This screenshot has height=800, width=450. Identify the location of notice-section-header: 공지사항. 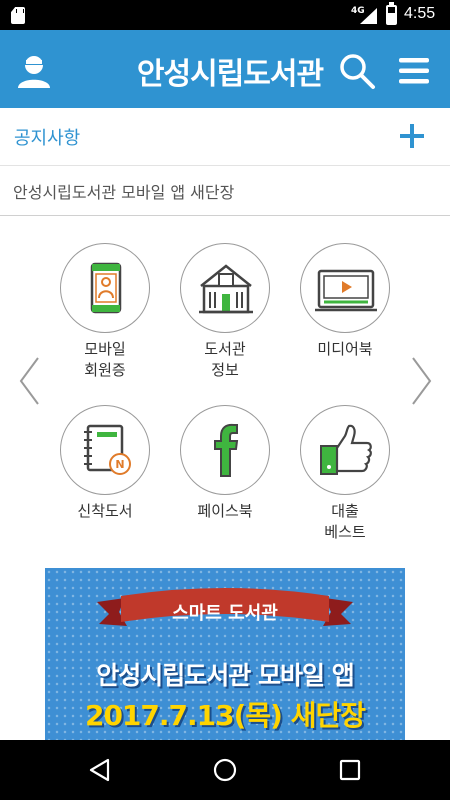
(225, 137).